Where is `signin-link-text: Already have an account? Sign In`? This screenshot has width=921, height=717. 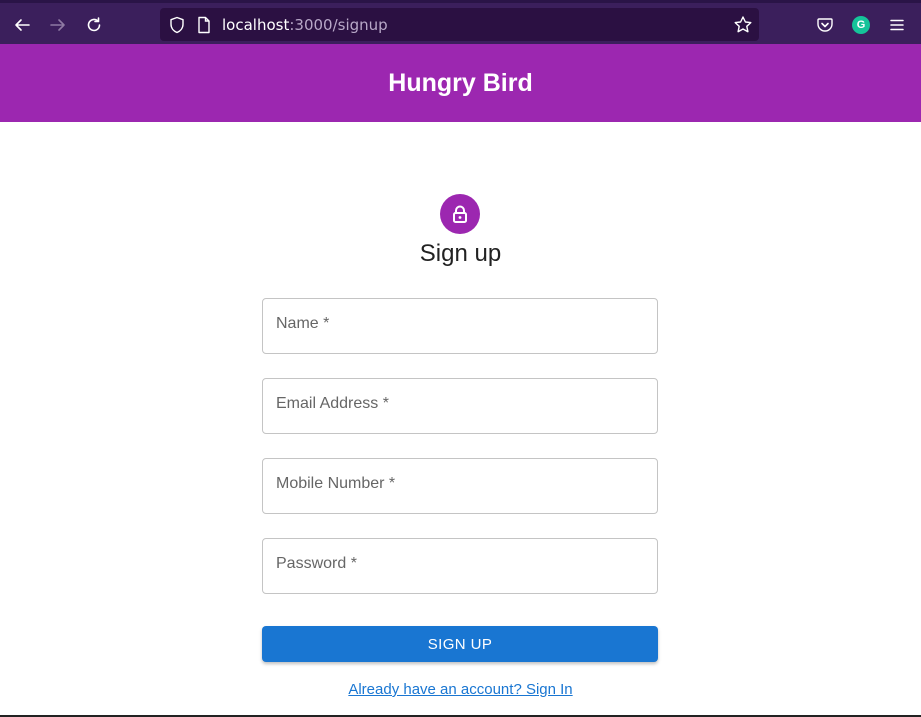 signin-link-text: Already have an account? Sign In is located at coordinates (460, 689).